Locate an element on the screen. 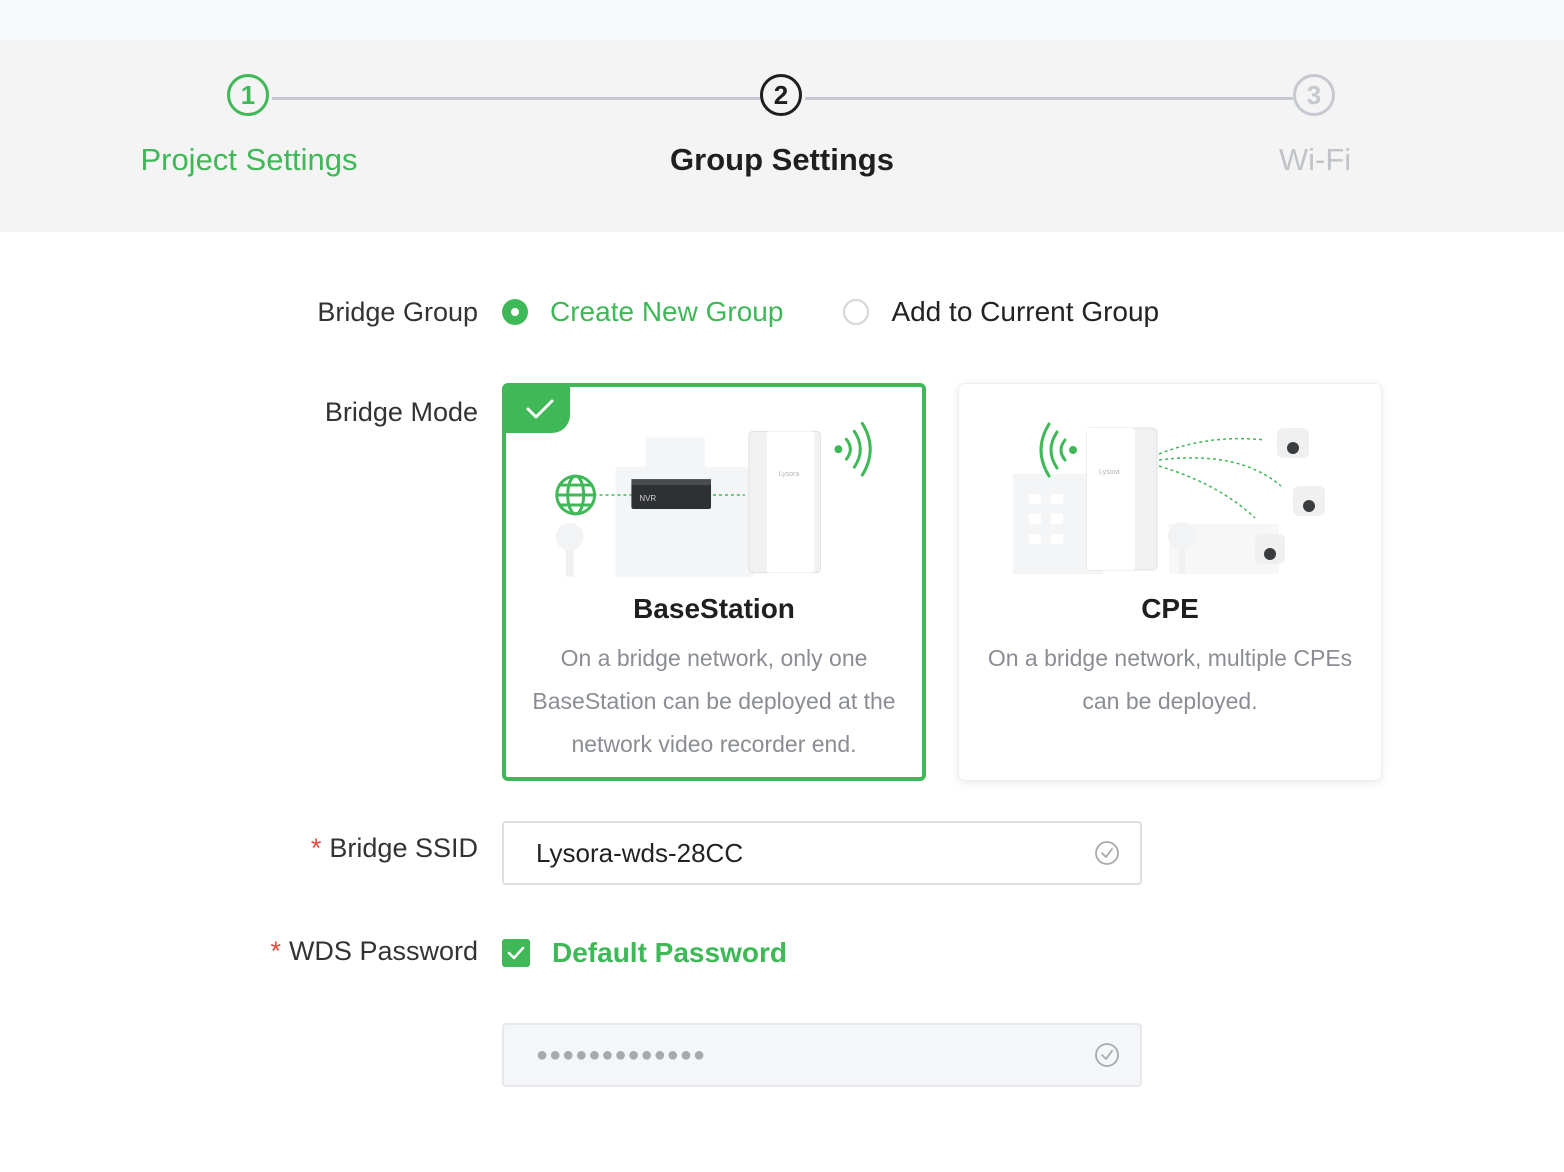  step-2-icon: 2 is located at coordinates (781, 95).